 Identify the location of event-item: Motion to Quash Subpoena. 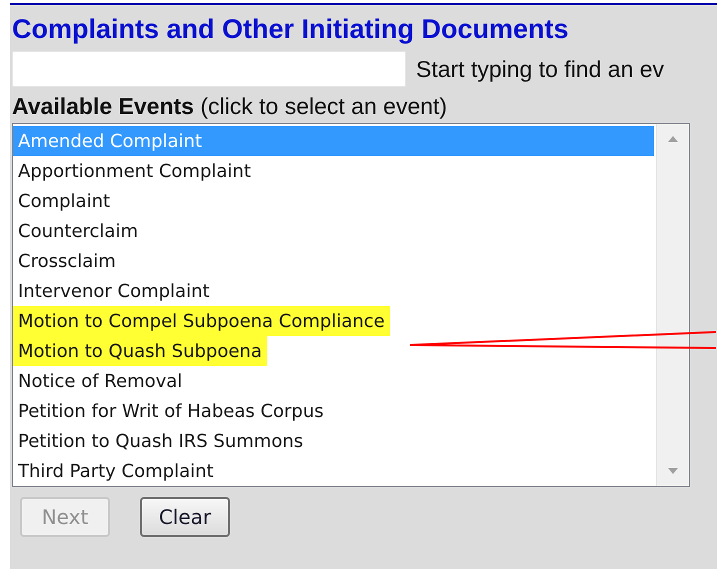
(333, 351).